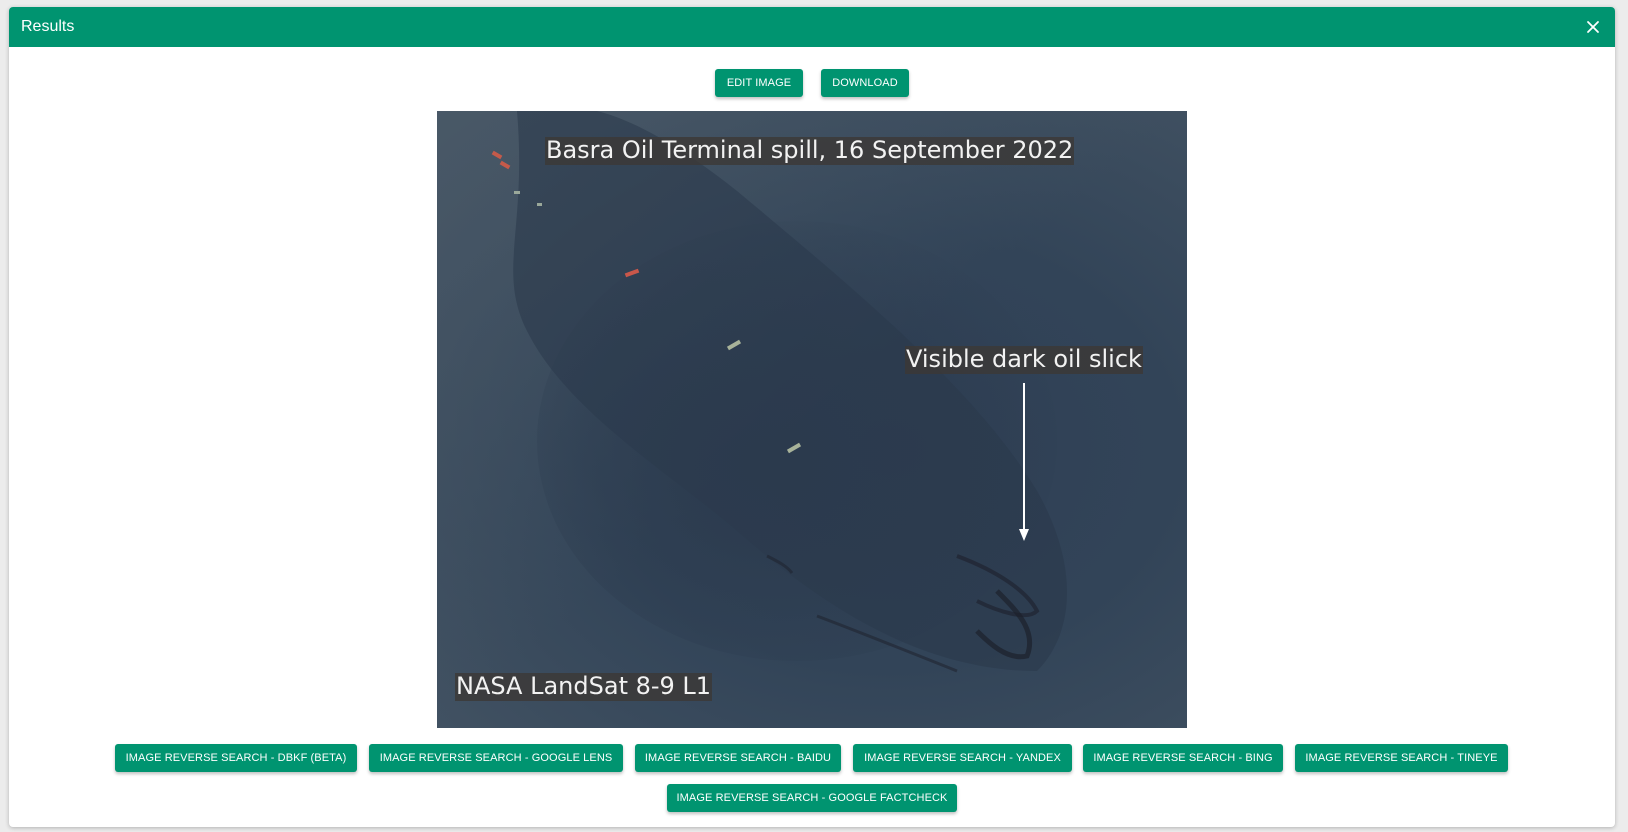 This screenshot has width=1628, height=832. What do you see at coordinates (1401, 758) in the screenshot?
I see `reverse-search-tineye-button: IMAGE REVERSE SEARCH - TINEYE` at bounding box center [1401, 758].